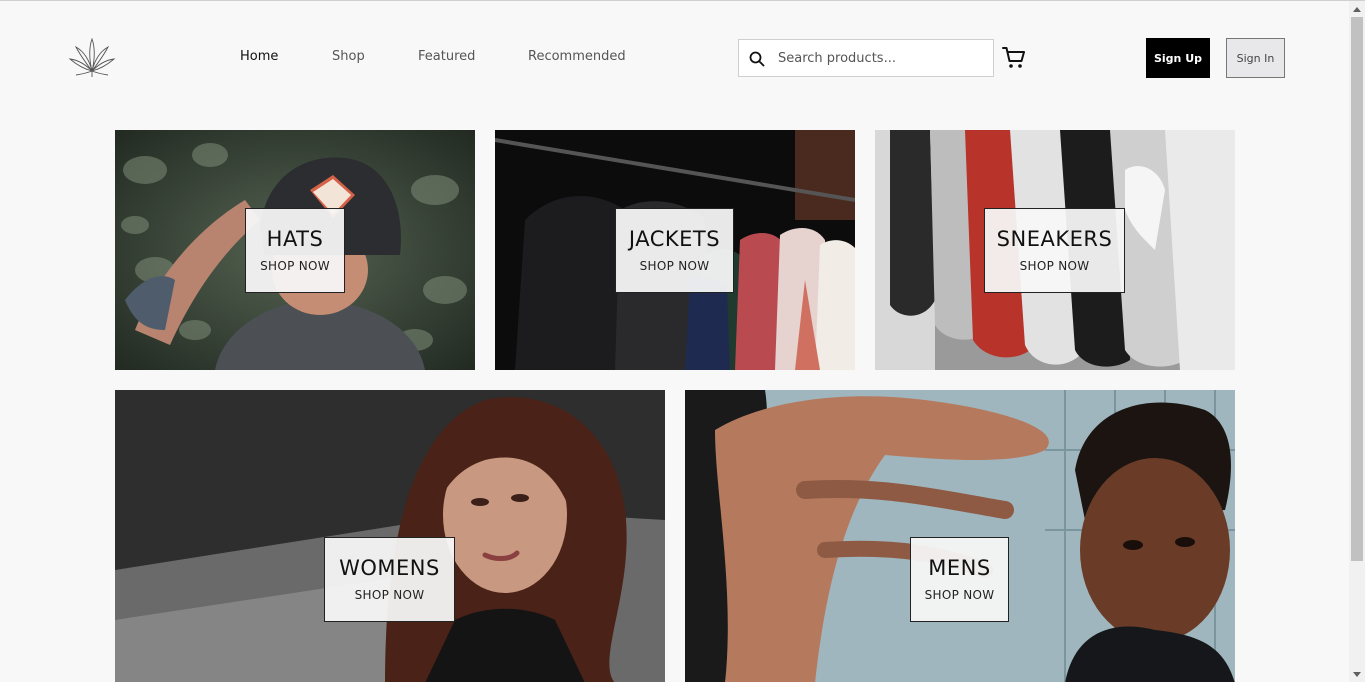 The image size is (1365, 682). Describe the element at coordinates (295, 239) in the screenshot. I see `category-title: HATS` at that location.